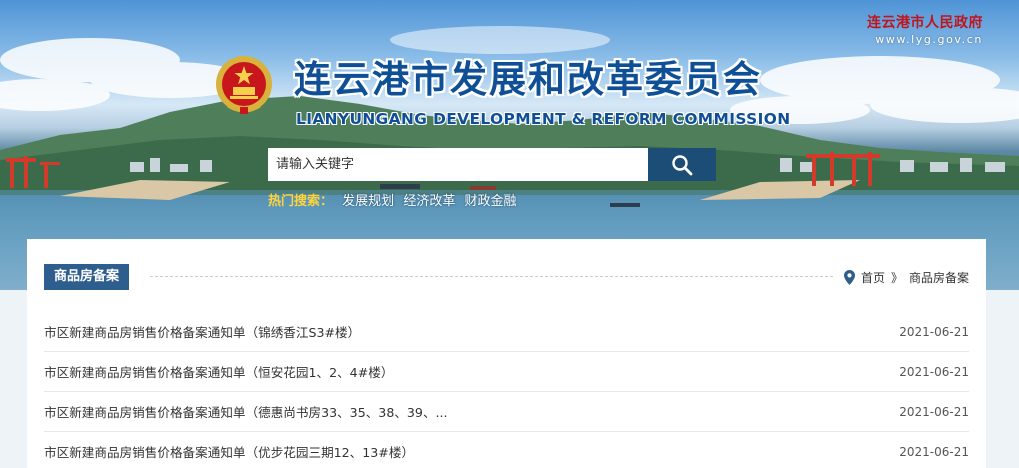  What do you see at coordinates (229, 451) in the screenshot?
I see `list-item-title: 市区新建商品房销售价格备案通知单（优步花园三期12、13#楼）` at bounding box center [229, 451].